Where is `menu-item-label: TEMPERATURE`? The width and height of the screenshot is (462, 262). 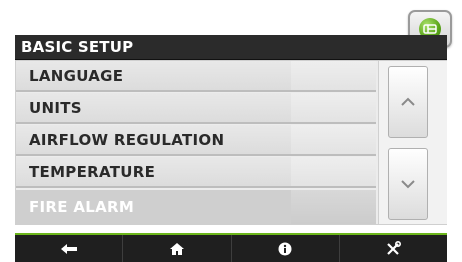 menu-item-label: TEMPERATURE is located at coordinates (92, 172).